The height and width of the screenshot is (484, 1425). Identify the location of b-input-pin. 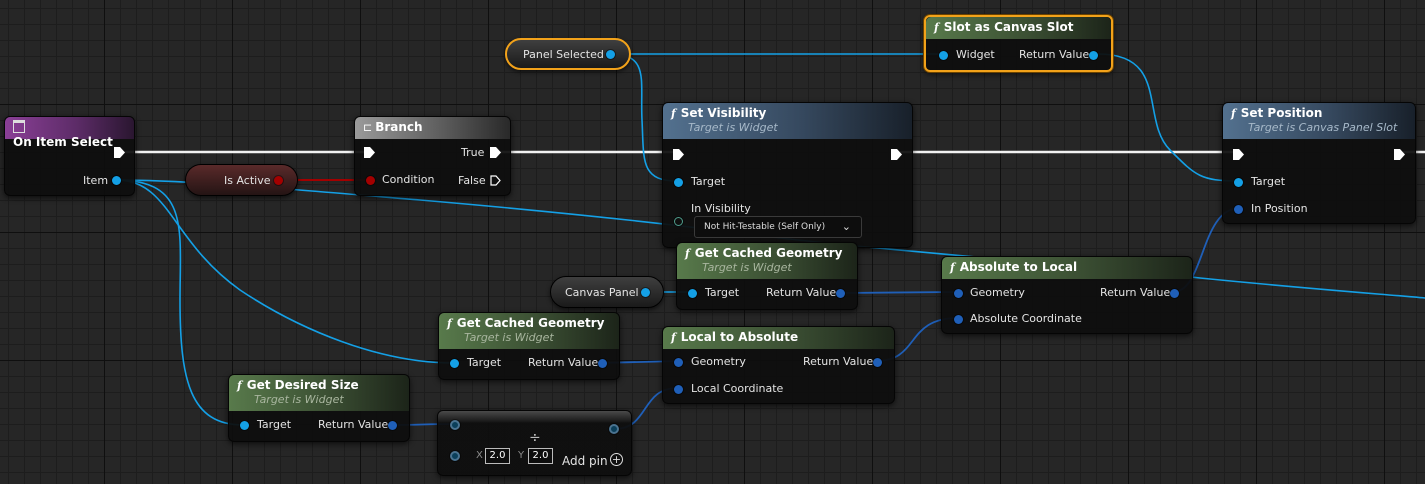
(455, 456).